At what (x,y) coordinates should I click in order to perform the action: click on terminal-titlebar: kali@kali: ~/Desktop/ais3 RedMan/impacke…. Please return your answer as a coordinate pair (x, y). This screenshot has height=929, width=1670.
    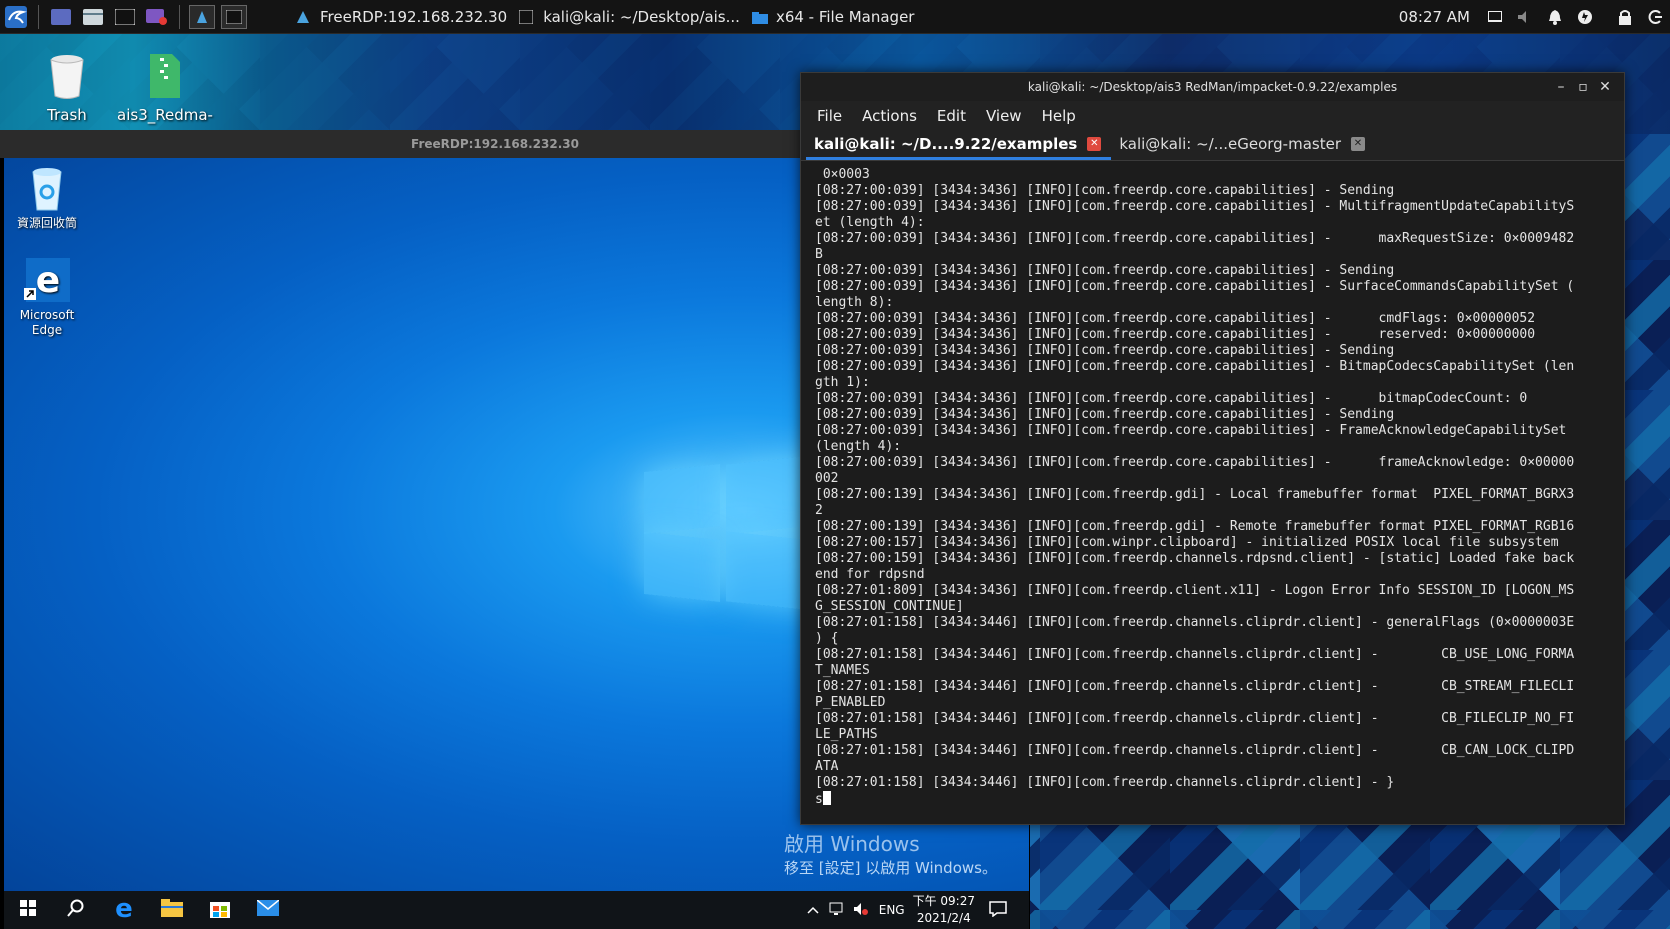
    Looking at the image, I should click on (1212, 87).